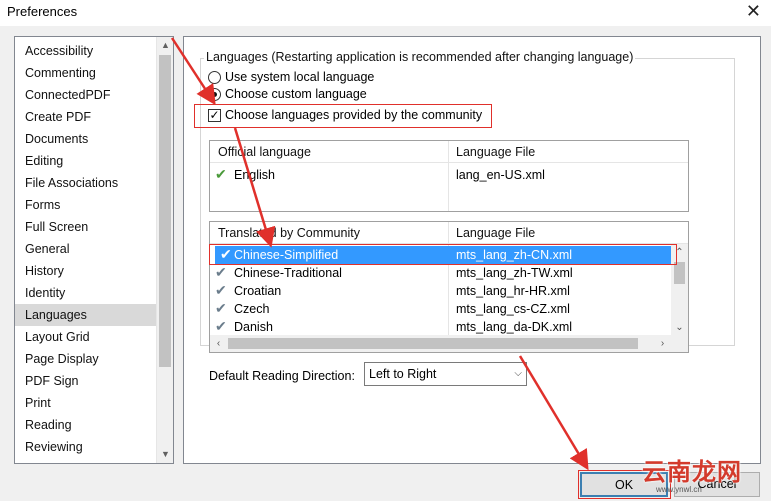 The height and width of the screenshot is (501, 771). What do you see at coordinates (264, 152) in the screenshot?
I see `column-header: Official language` at bounding box center [264, 152].